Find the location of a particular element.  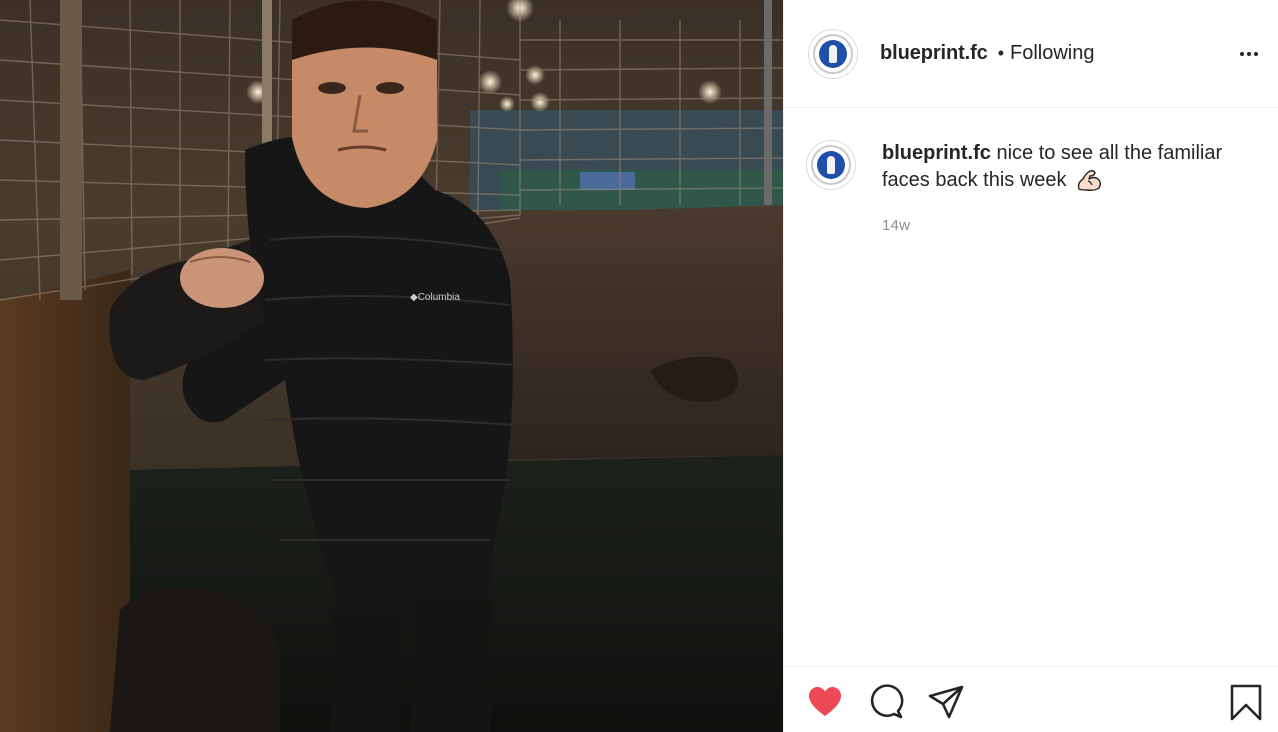

heart-icon is located at coordinates (825, 701).